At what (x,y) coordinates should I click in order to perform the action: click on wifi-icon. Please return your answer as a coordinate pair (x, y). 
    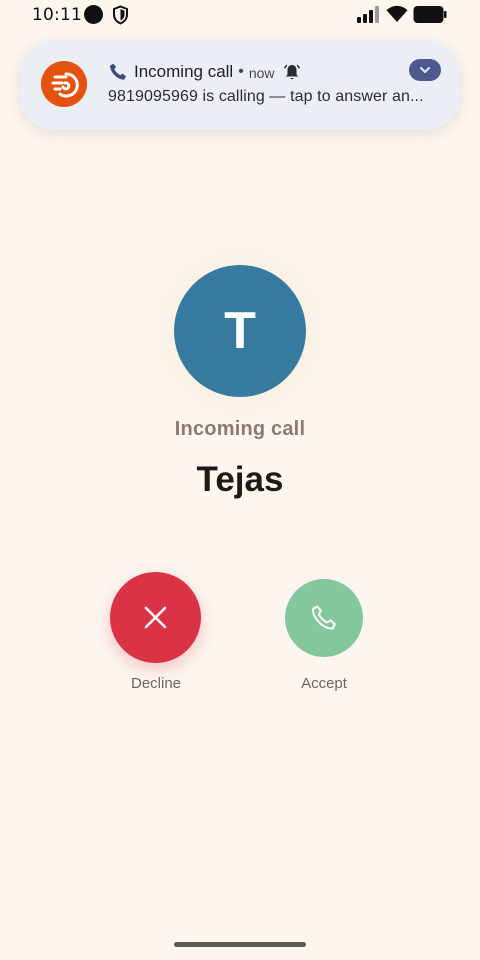
    Looking at the image, I should click on (397, 13).